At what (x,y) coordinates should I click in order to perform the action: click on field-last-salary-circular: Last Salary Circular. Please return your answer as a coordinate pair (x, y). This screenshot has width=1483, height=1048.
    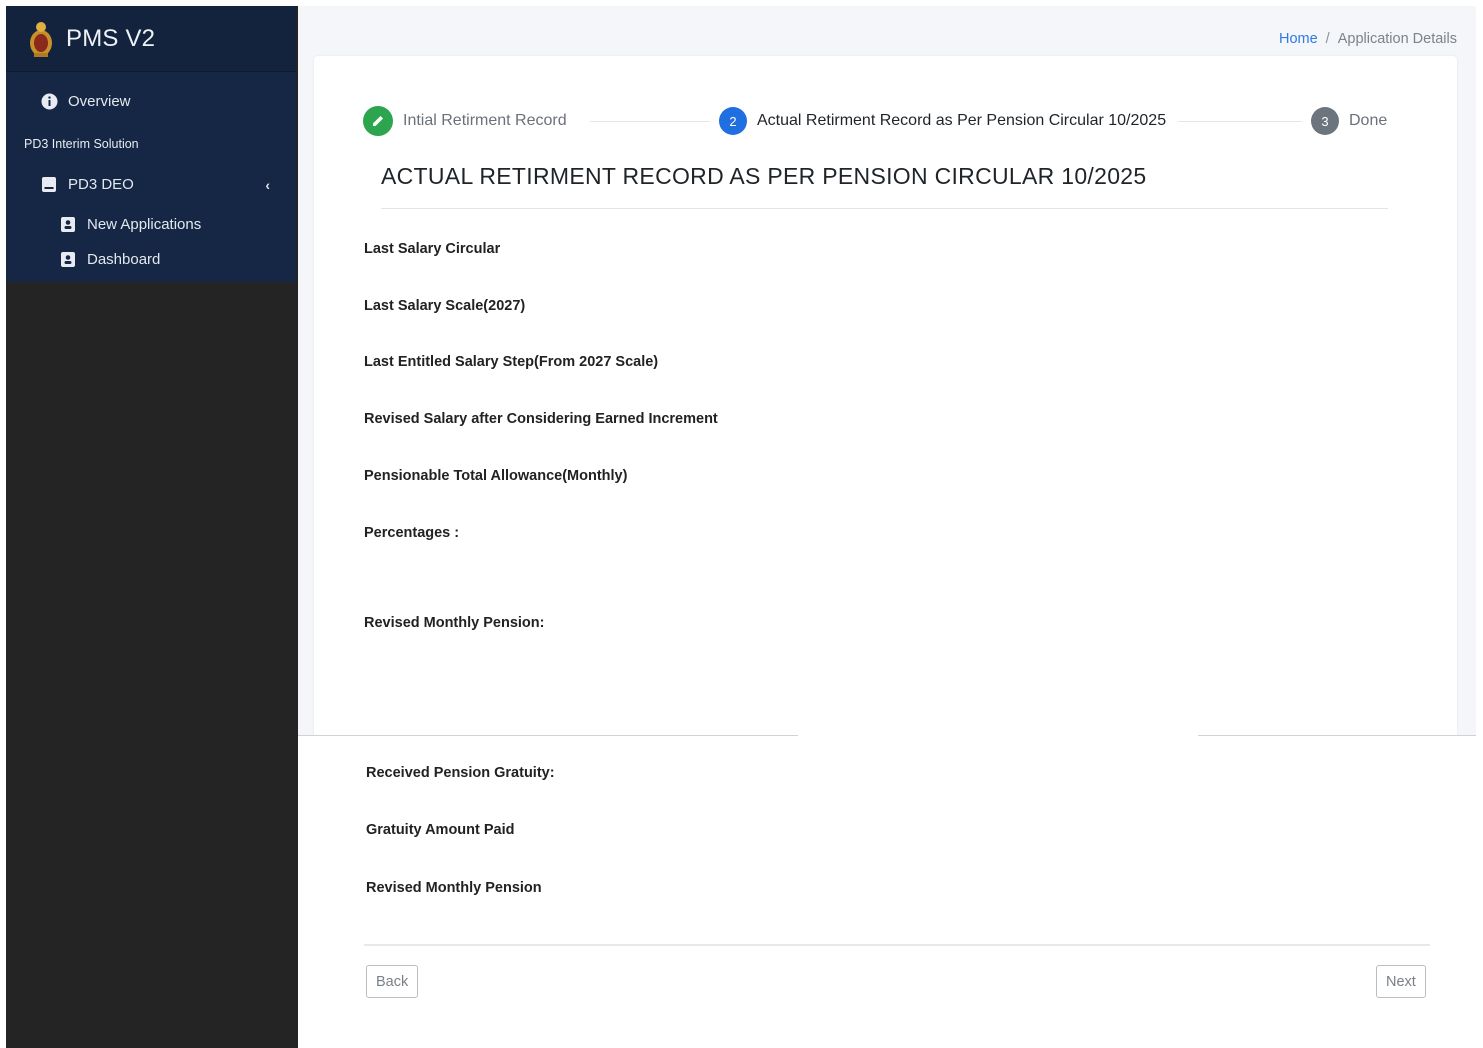
    Looking at the image, I should click on (432, 249).